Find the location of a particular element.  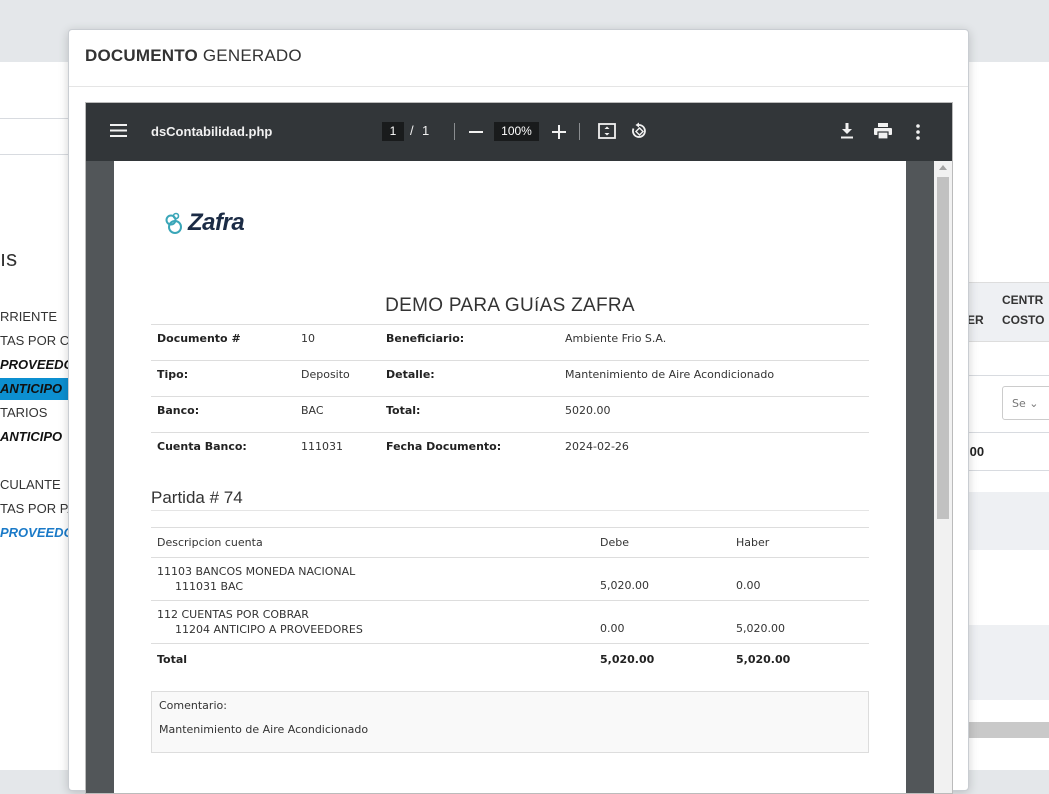

account-item-selected: ANTICIPO is located at coordinates (34, 389).